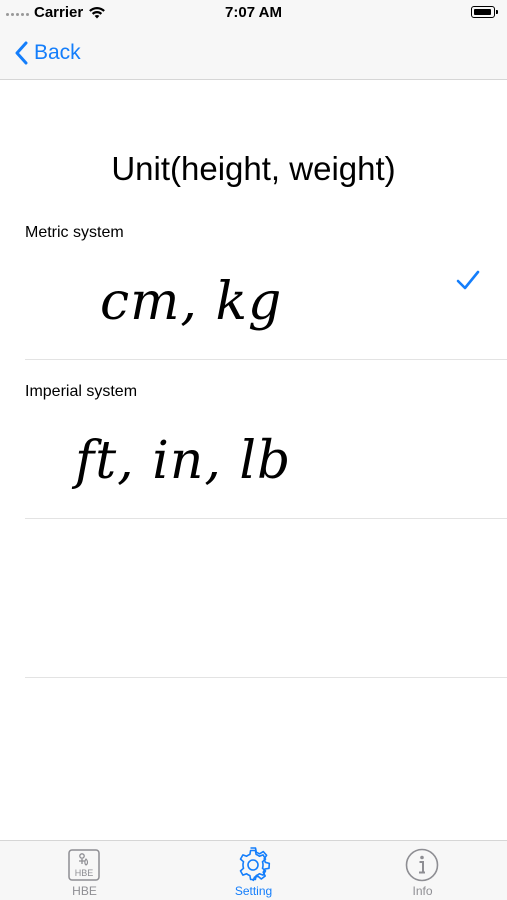 The height and width of the screenshot is (900, 507). I want to click on gear-icon, so click(255, 864).